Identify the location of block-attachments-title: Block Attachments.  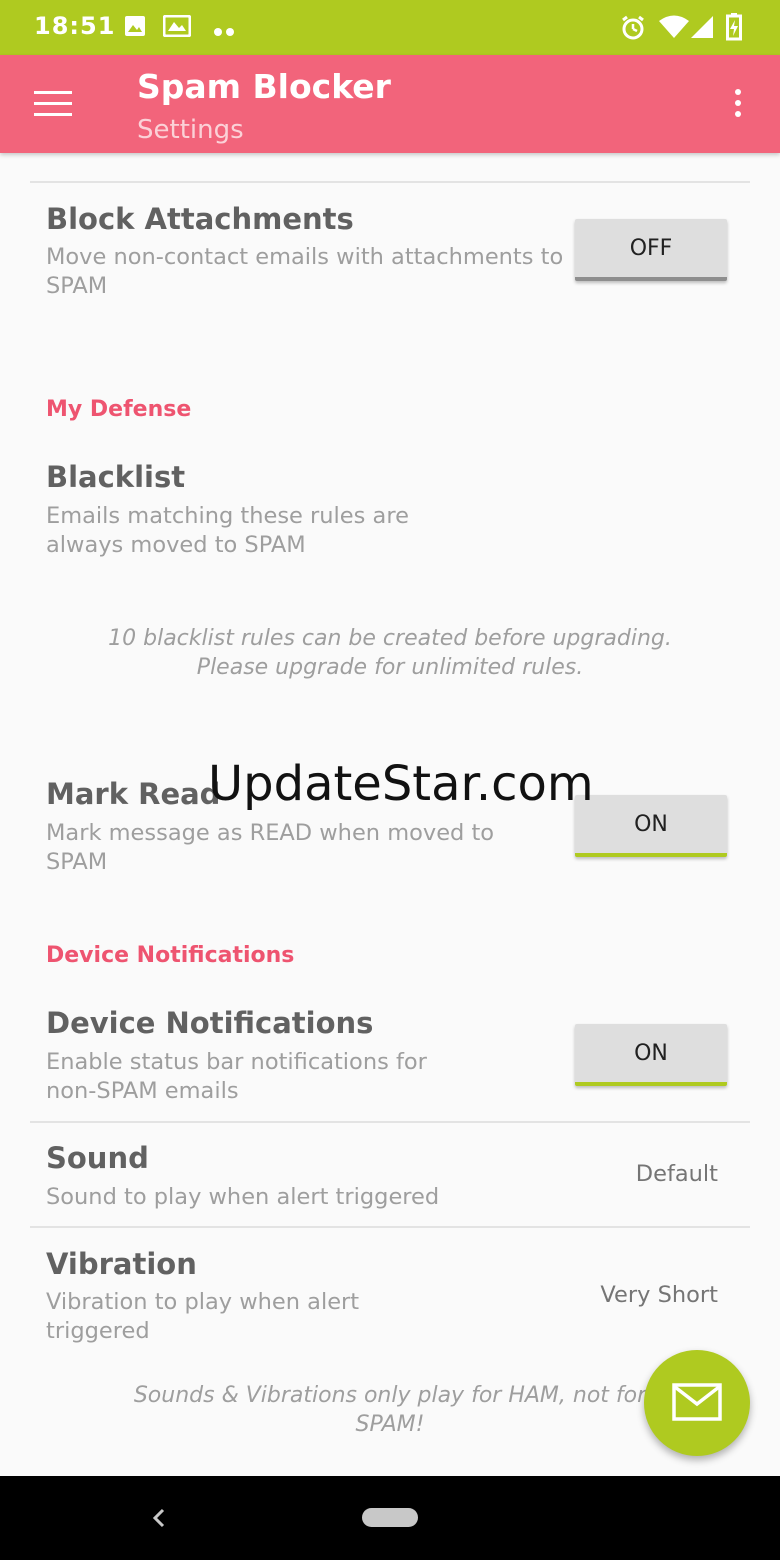
(200, 219).